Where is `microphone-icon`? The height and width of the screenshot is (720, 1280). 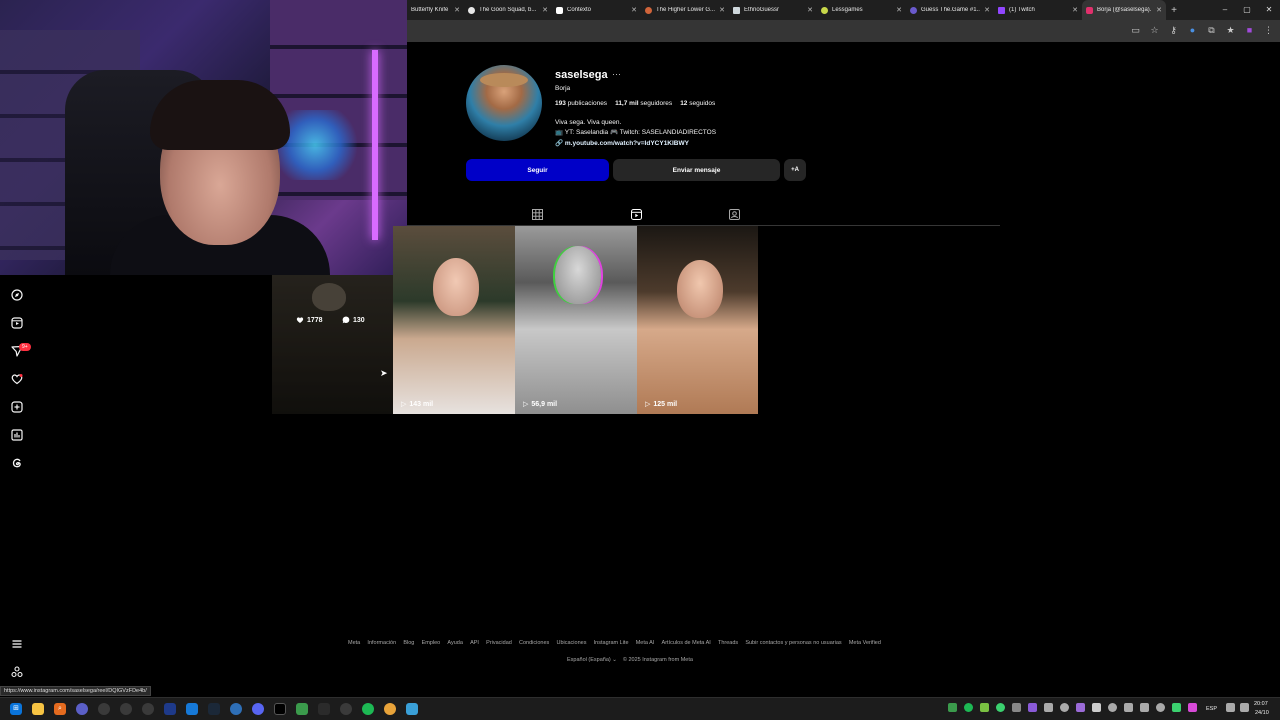
microphone-icon is located at coordinates (1192, 707).